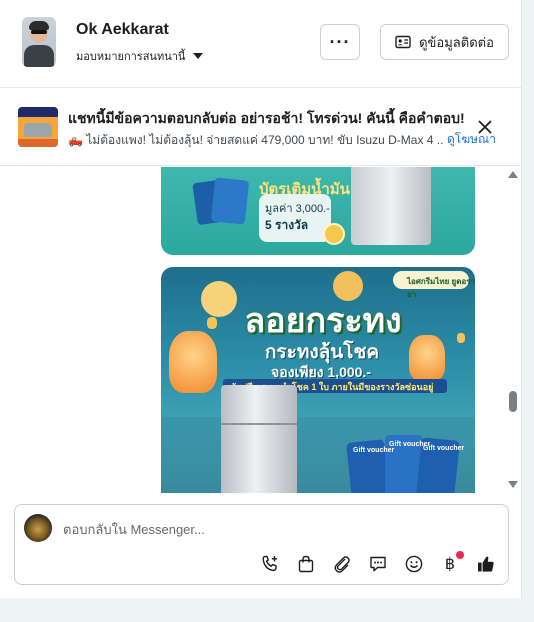 Image resolution: width=534 pixels, height=622 pixels. I want to click on image1-value: มูลค่า 3,000.-, so click(297, 209).